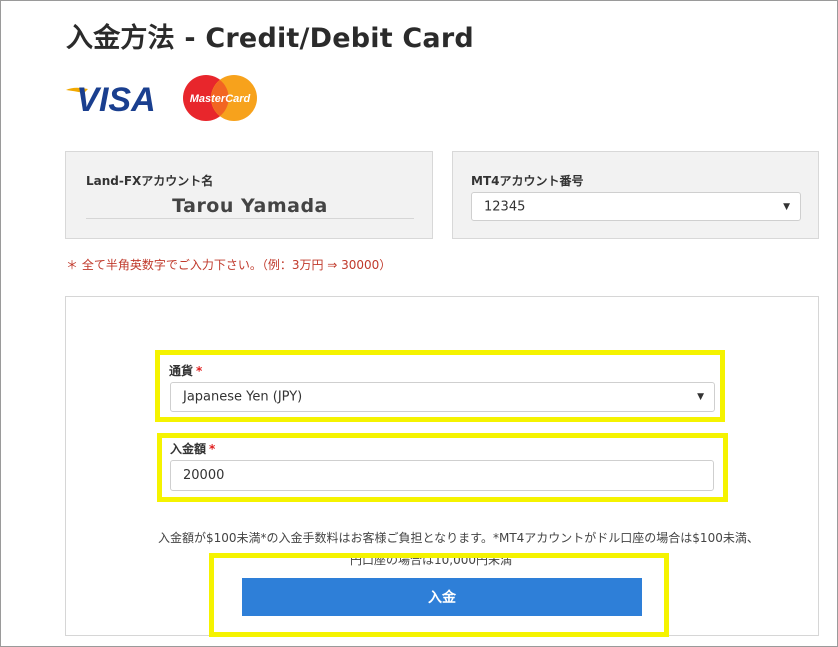  What do you see at coordinates (270, 38) in the screenshot?
I see `page-title: 入金方法 - Credit/Debit Card` at bounding box center [270, 38].